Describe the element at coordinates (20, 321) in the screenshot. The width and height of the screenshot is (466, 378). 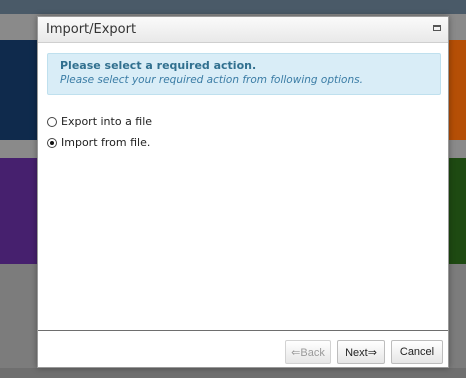
I see `background-tile-gray-left` at that location.